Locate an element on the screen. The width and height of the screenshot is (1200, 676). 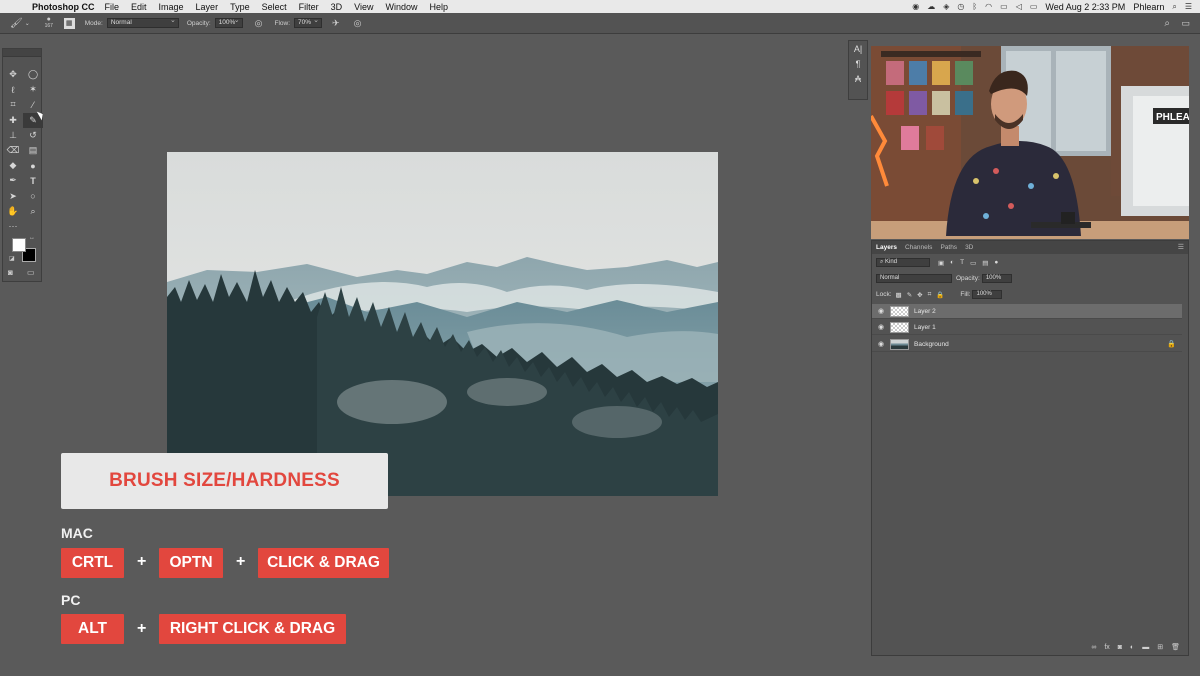
lasso-tool-icon: ℓ is located at coordinates (13, 89).